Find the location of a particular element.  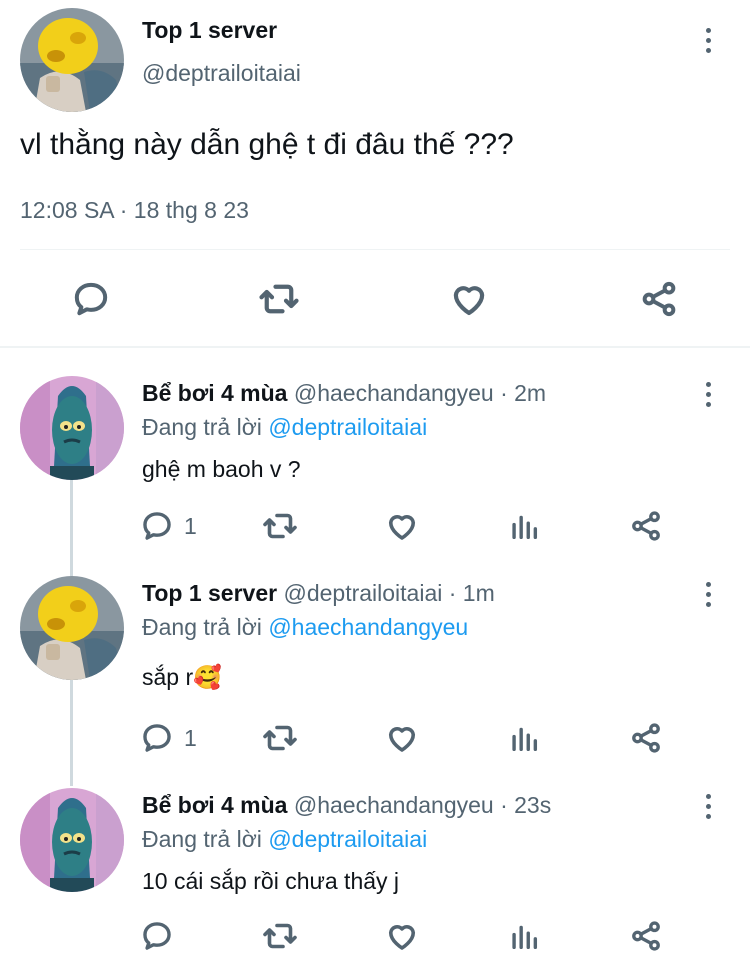

reply-header: Top 1 server @deptrailoitaiai · 1m is located at coordinates (318, 593).